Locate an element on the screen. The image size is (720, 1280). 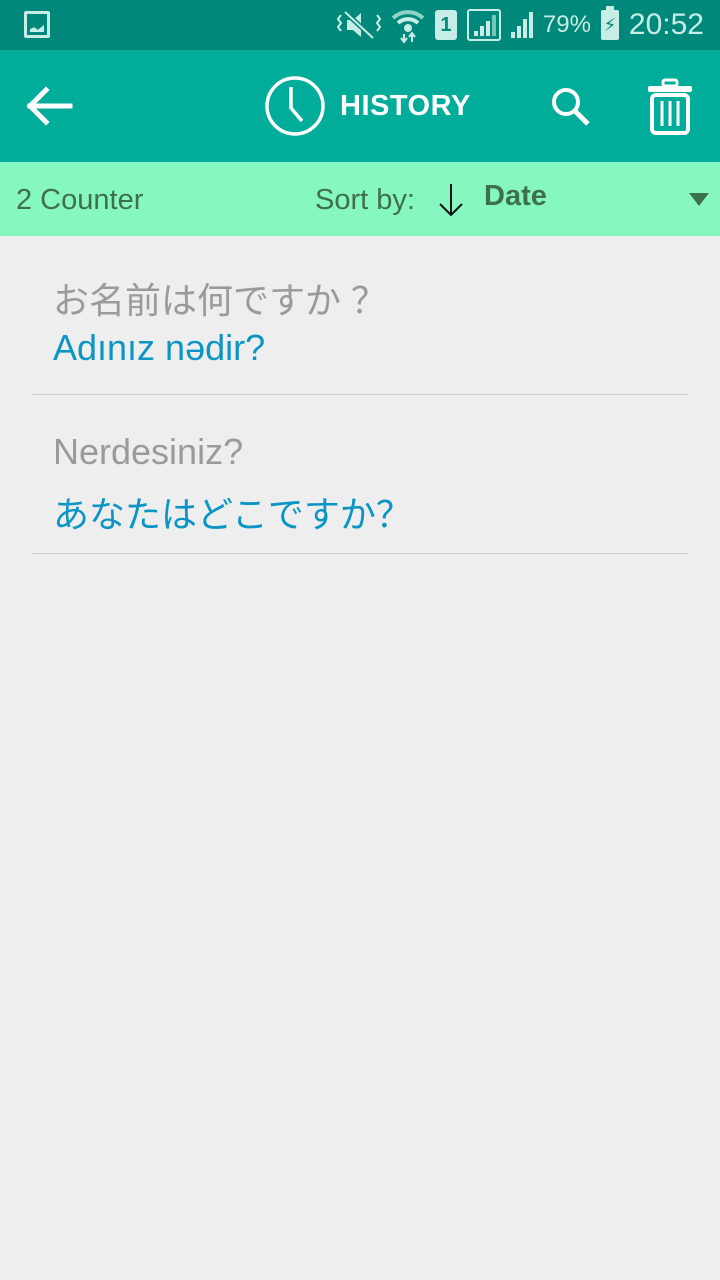
search-icon is located at coordinates (571, 107).